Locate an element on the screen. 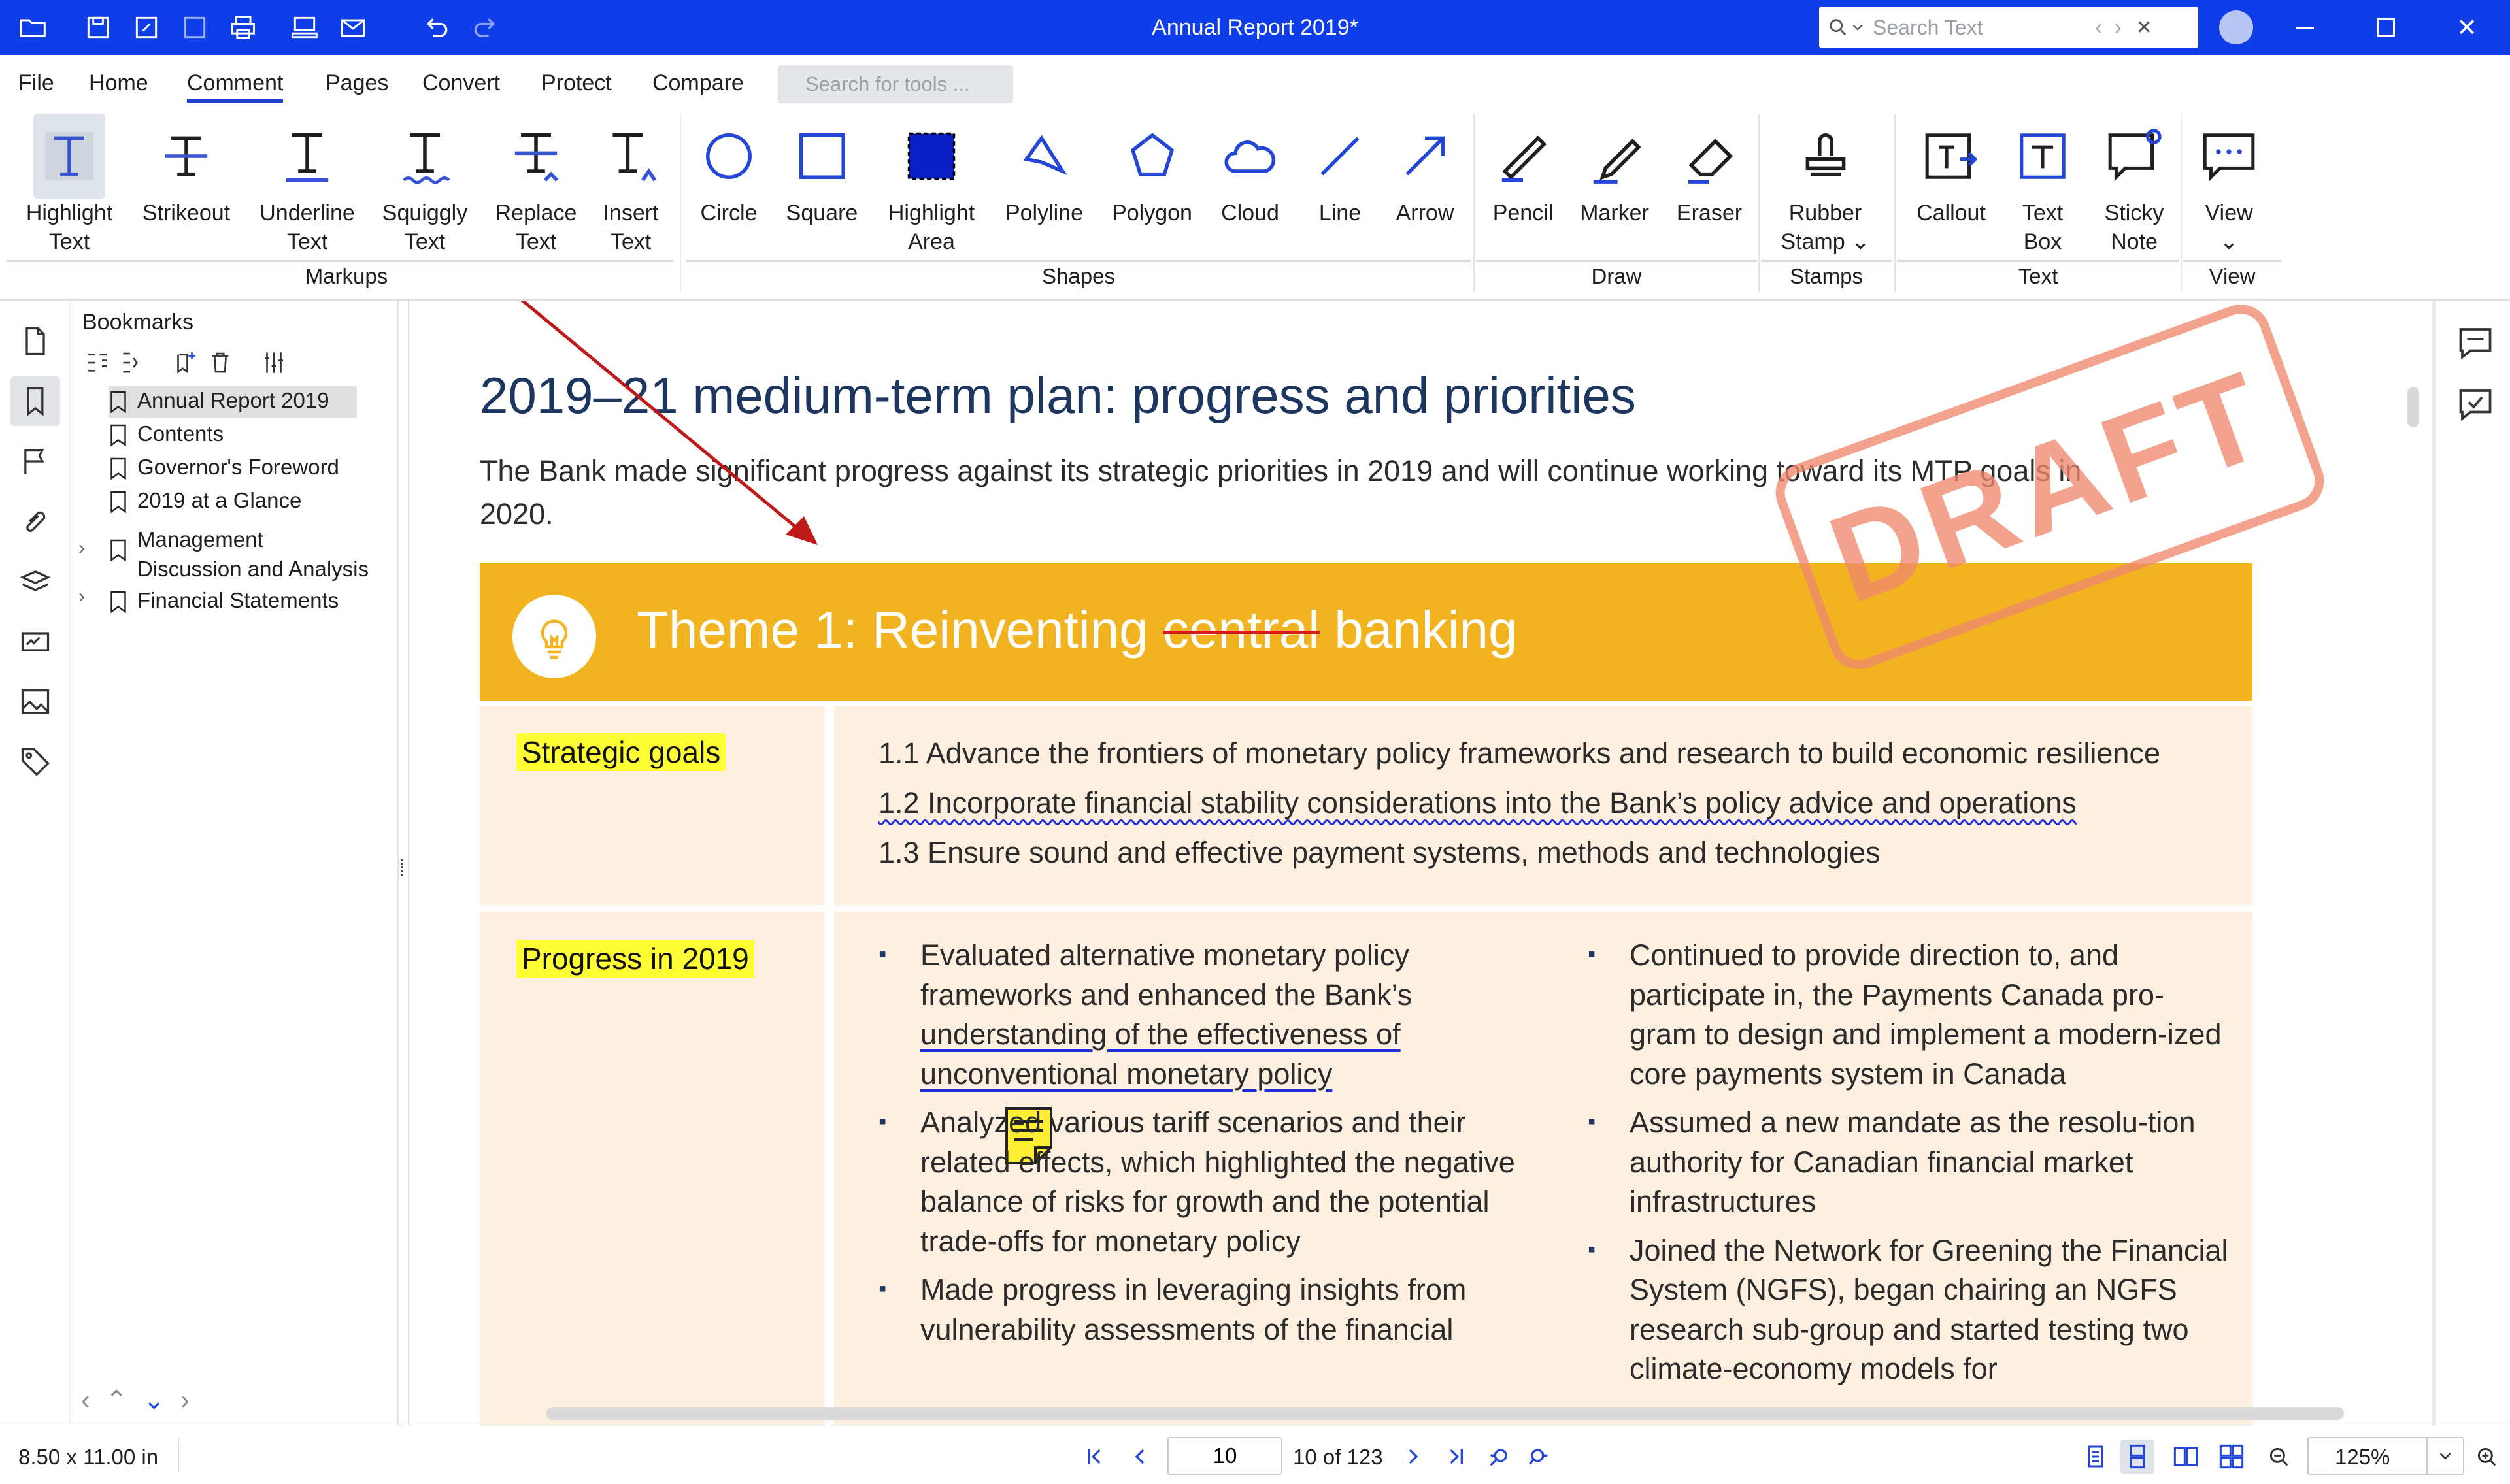 The height and width of the screenshot is (1484, 2510). replace-text-tool: Replace Text is located at coordinates (536, 185).